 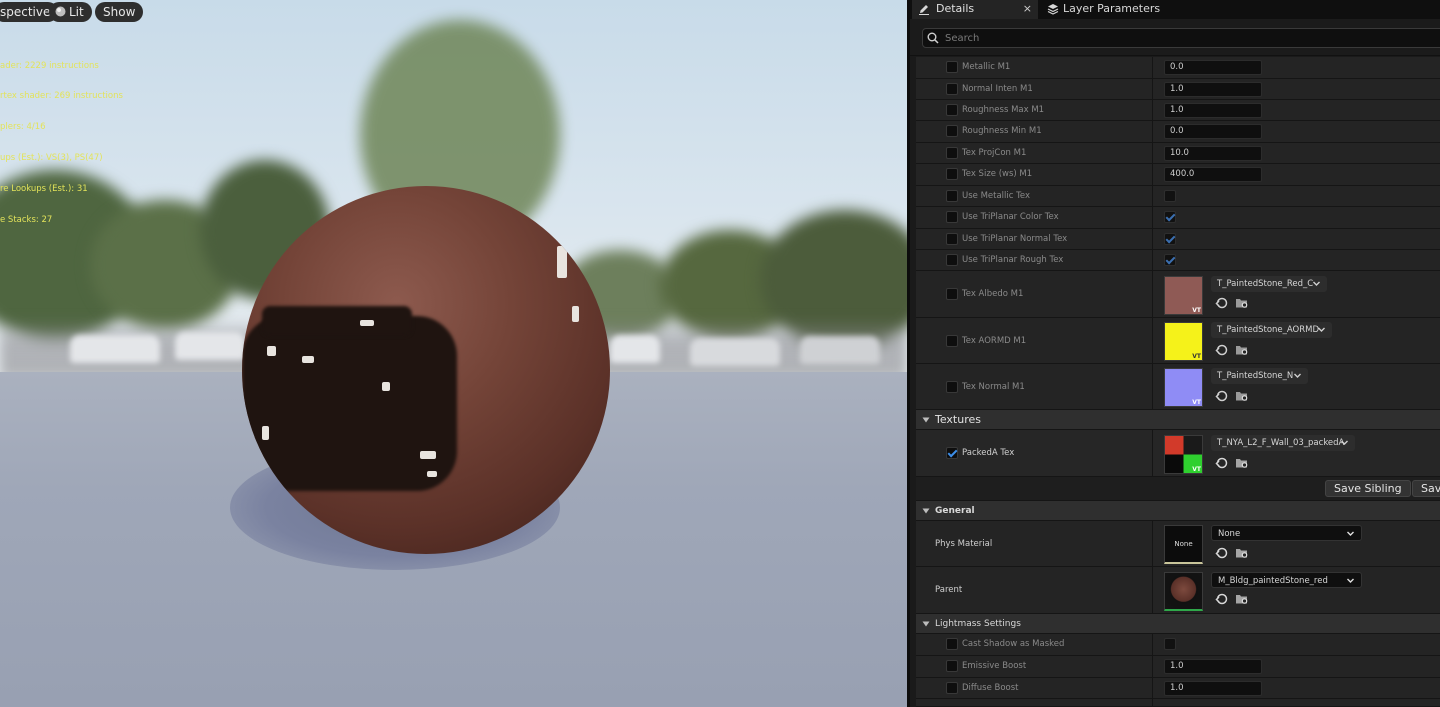 I want to click on texture-asset-name: T_PaintedStone_N, so click(x=1255, y=376).